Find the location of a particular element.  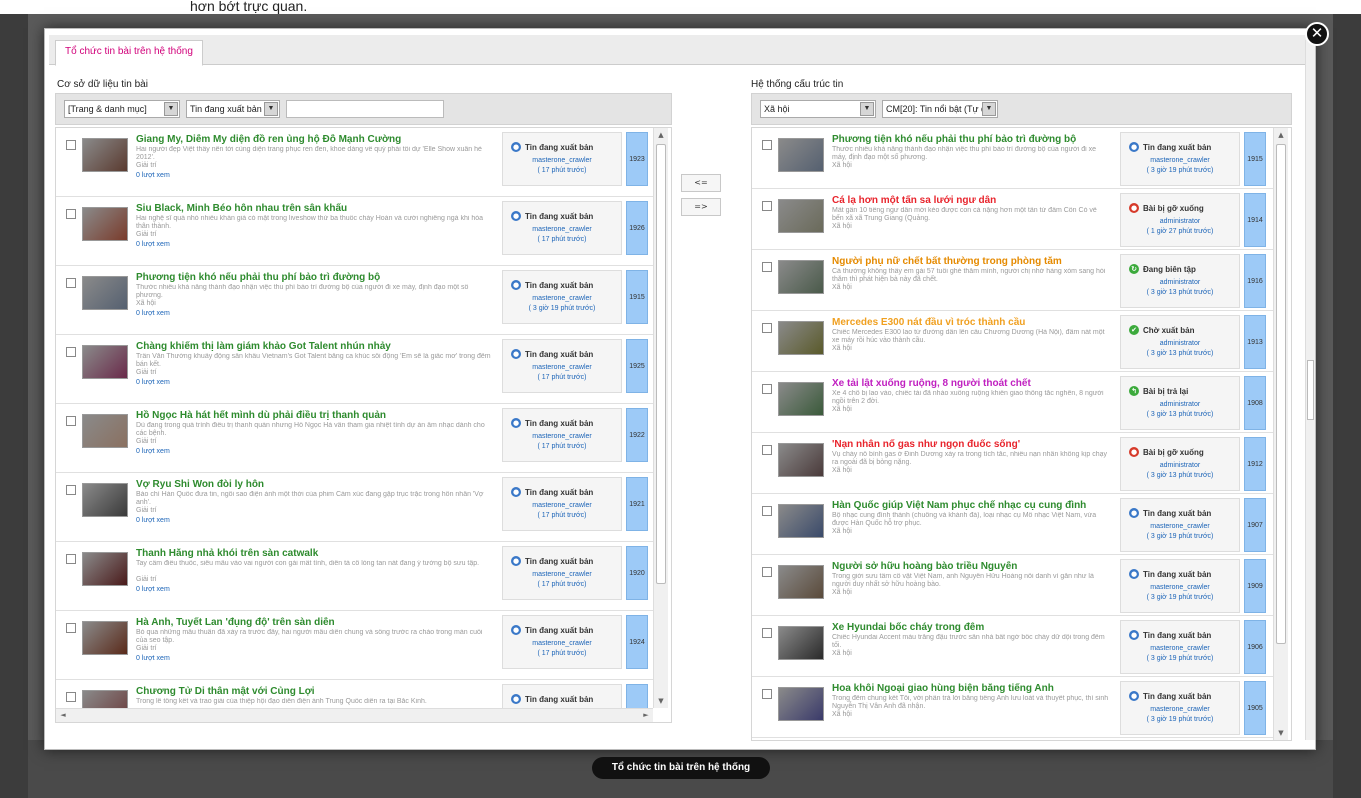

article-title-link: Người sở hữu hoàng bào triều Nguyễn is located at coordinates (973, 566).